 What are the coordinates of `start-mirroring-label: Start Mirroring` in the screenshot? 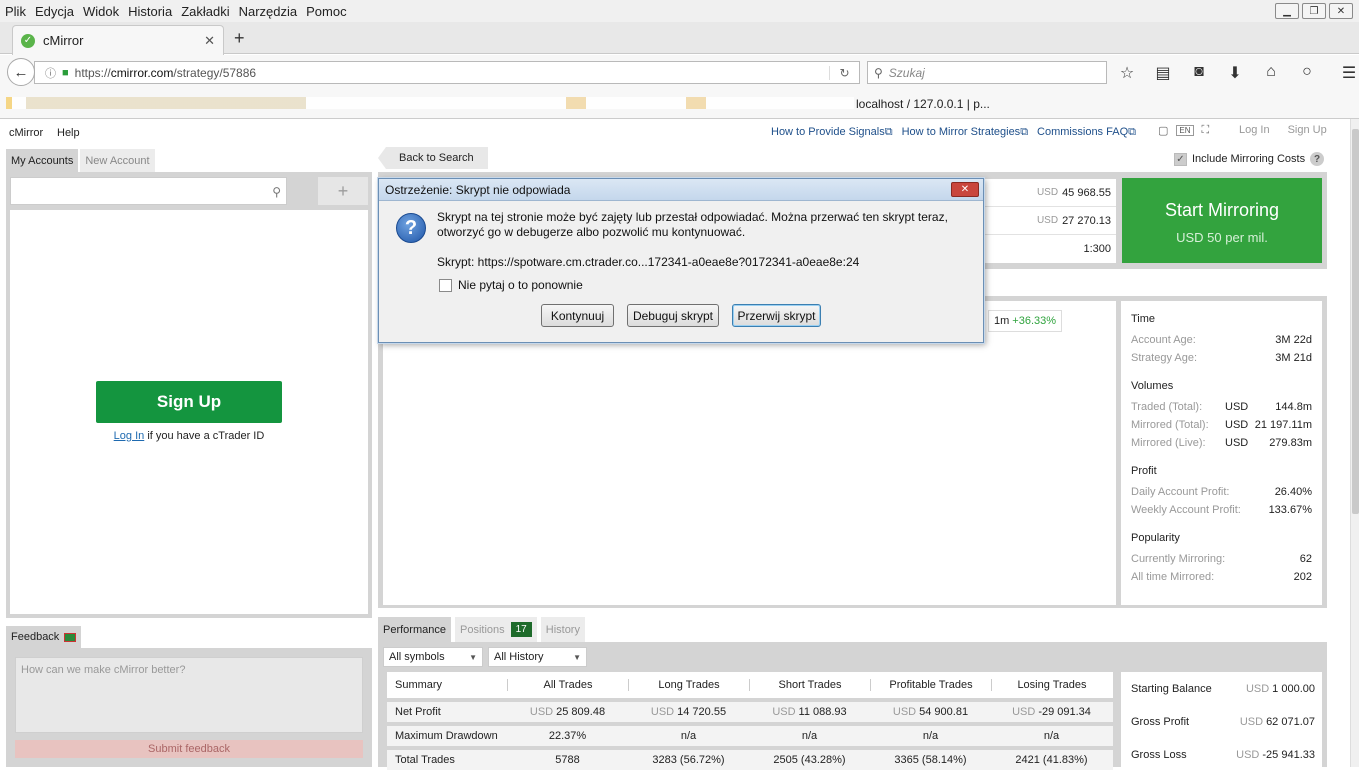 It's located at (1222, 210).